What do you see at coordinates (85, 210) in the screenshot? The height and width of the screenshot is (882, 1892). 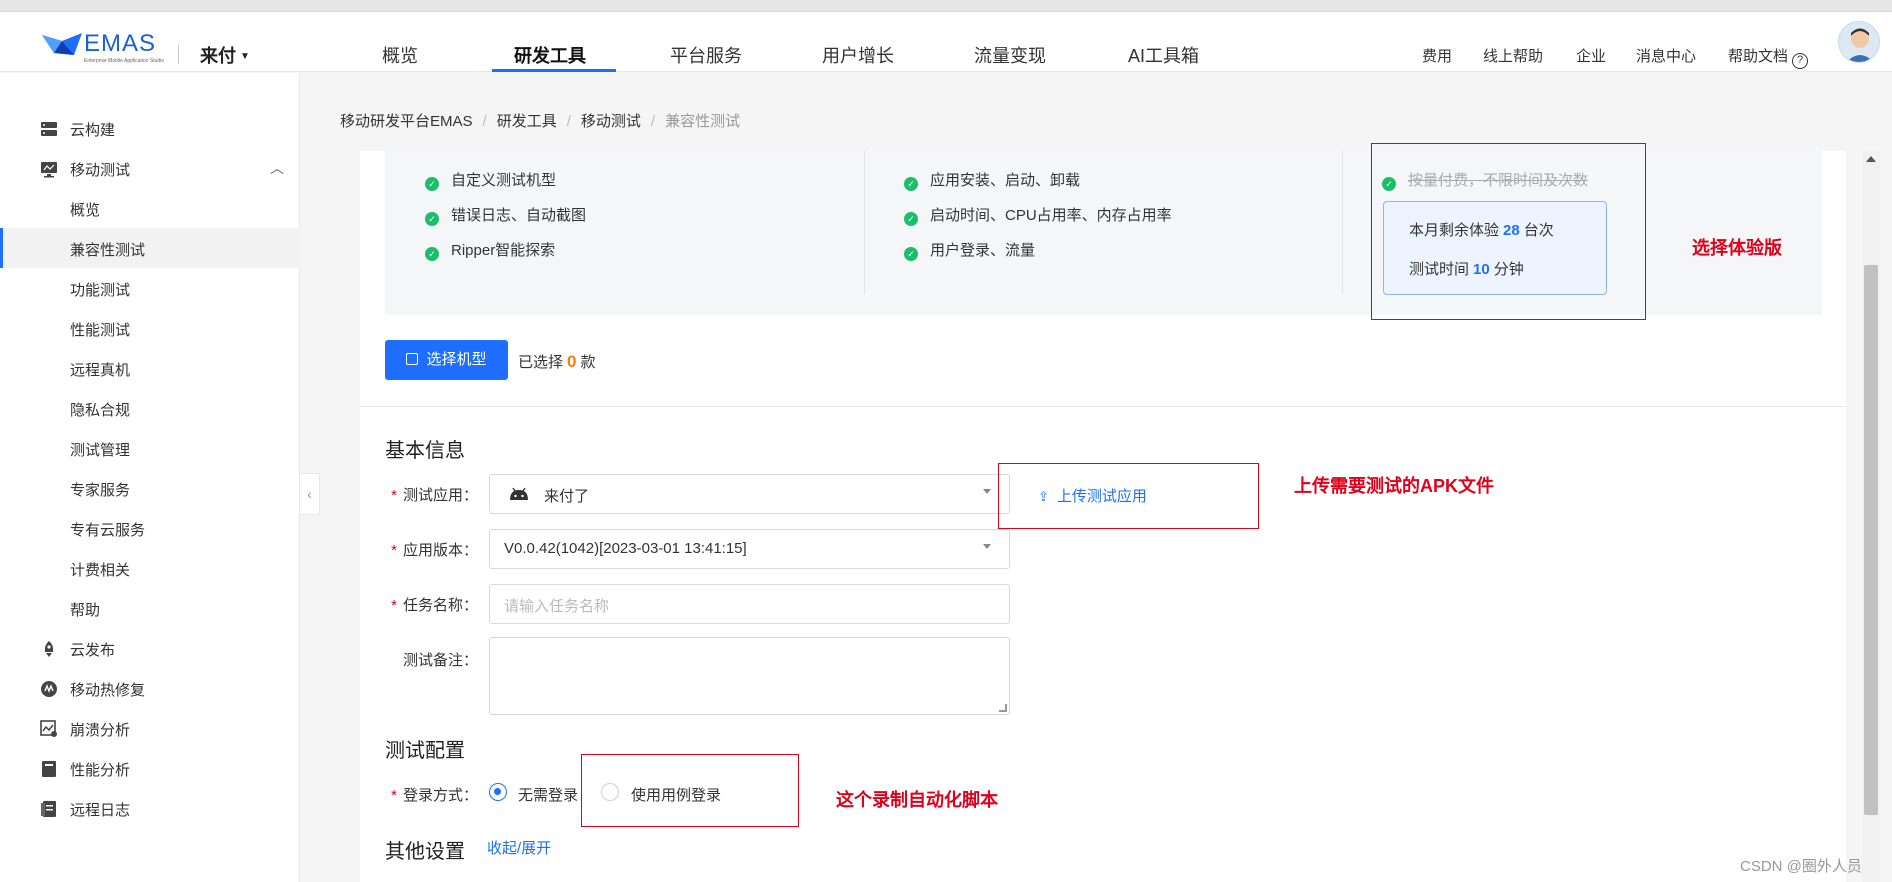 I see `sidebar-item-label: 概览` at bounding box center [85, 210].